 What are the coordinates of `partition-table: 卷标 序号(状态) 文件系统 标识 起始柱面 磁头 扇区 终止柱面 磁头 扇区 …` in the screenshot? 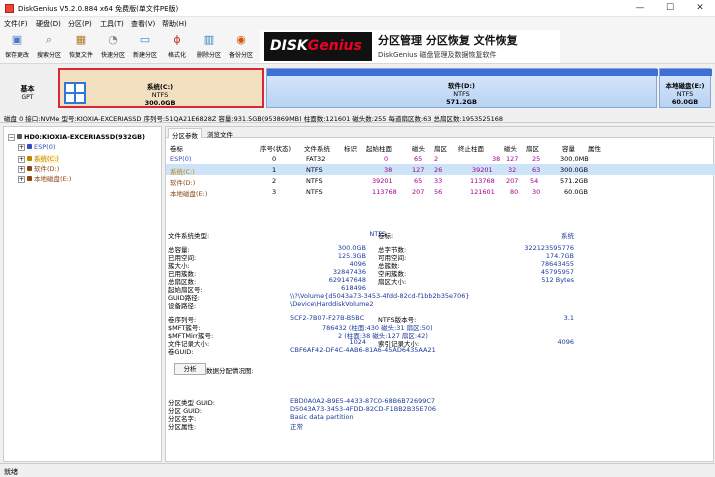 It's located at (440, 170).